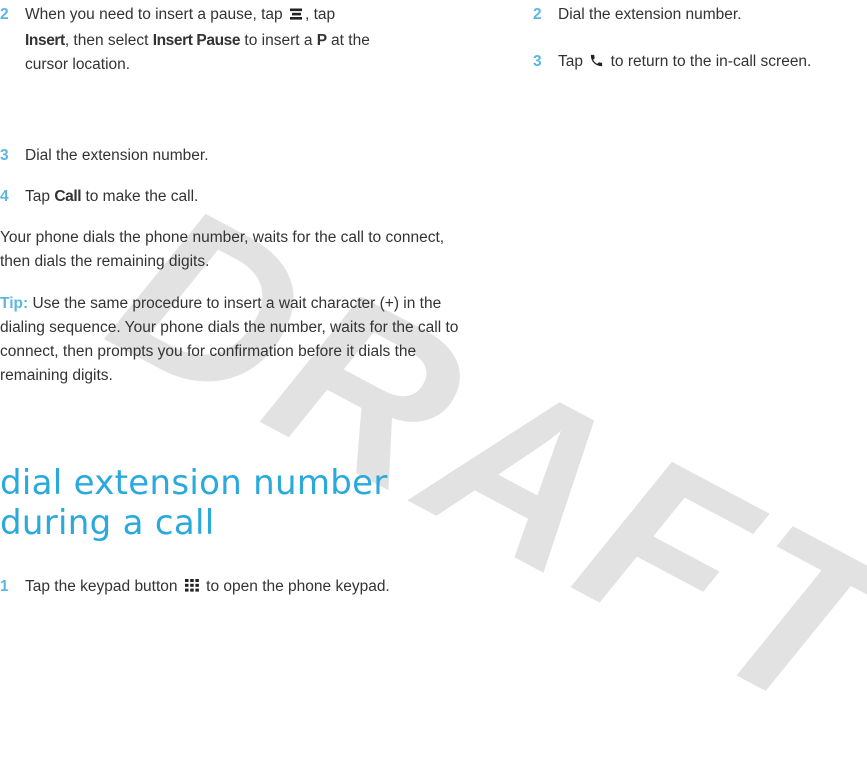 This screenshot has height=773, width=867. I want to click on heading-line: dial extension number, so click(194, 483).